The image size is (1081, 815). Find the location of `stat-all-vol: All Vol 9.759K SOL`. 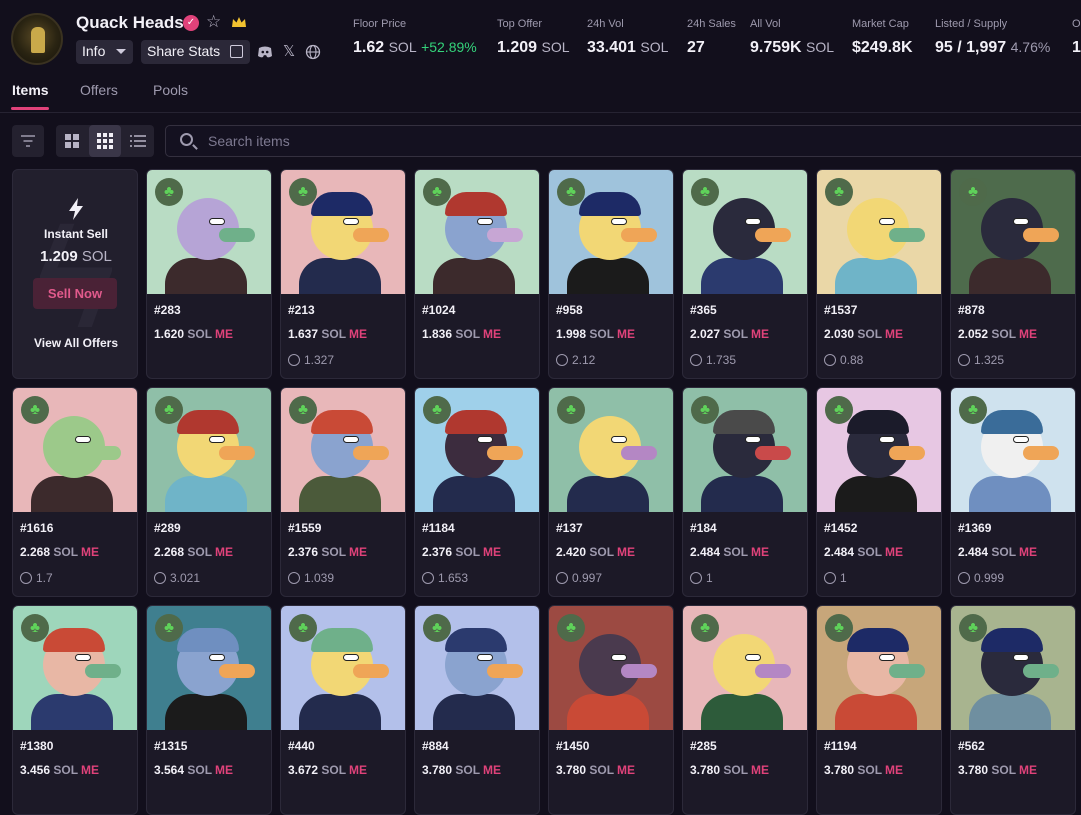

stat-all-vol: All Vol 9.759K SOL is located at coordinates (792, 37).